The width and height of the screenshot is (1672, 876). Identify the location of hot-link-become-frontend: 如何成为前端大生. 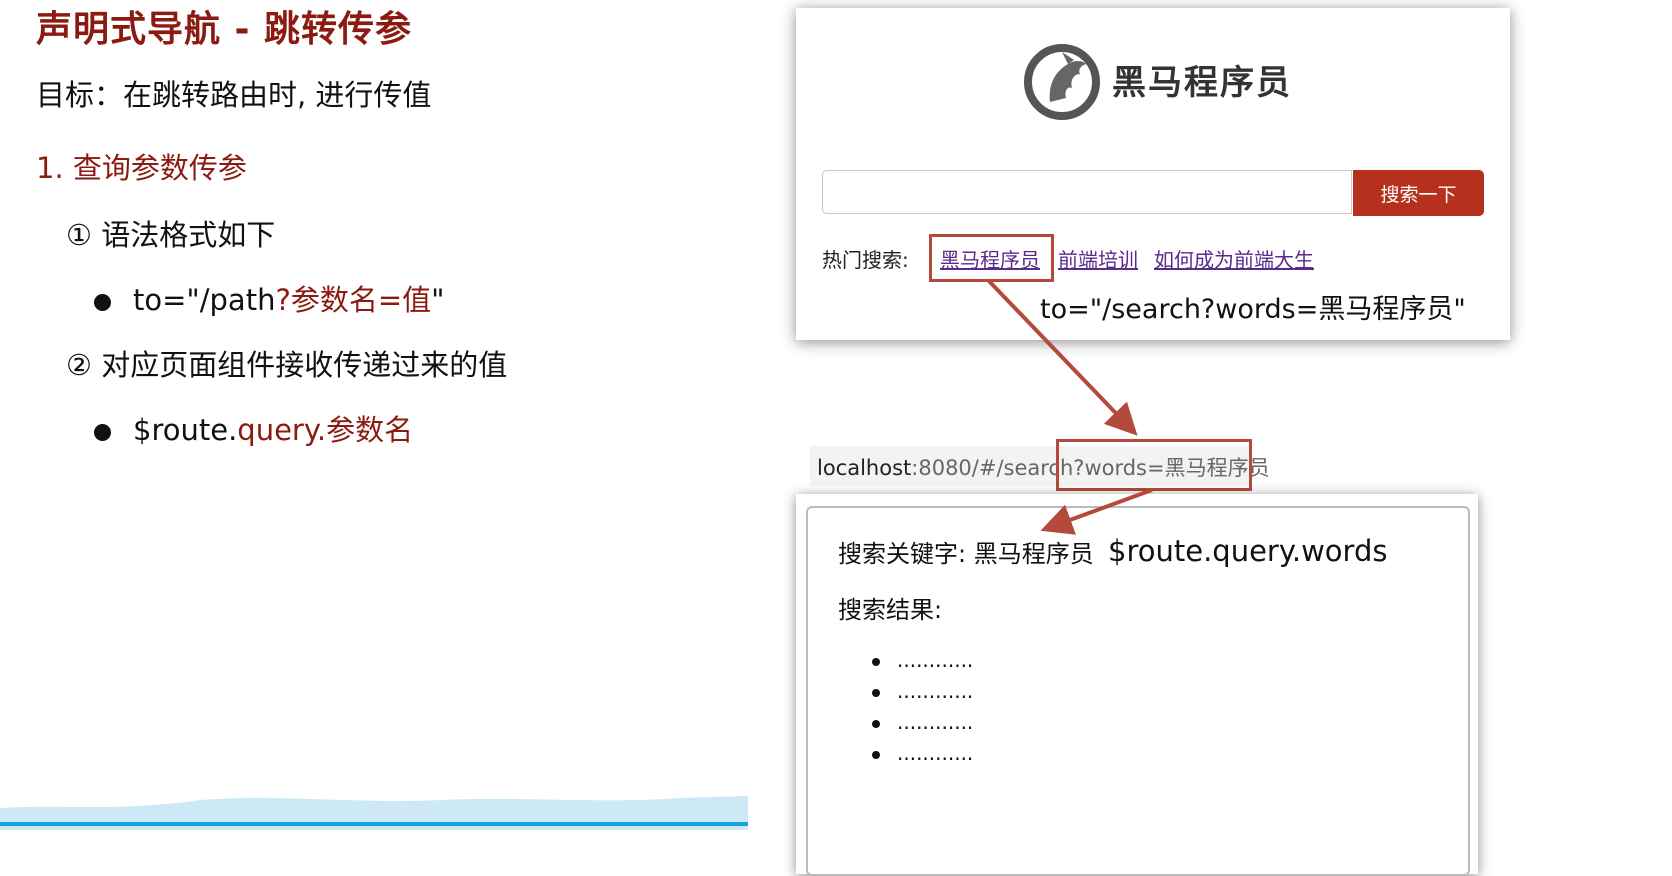
(1234, 258).